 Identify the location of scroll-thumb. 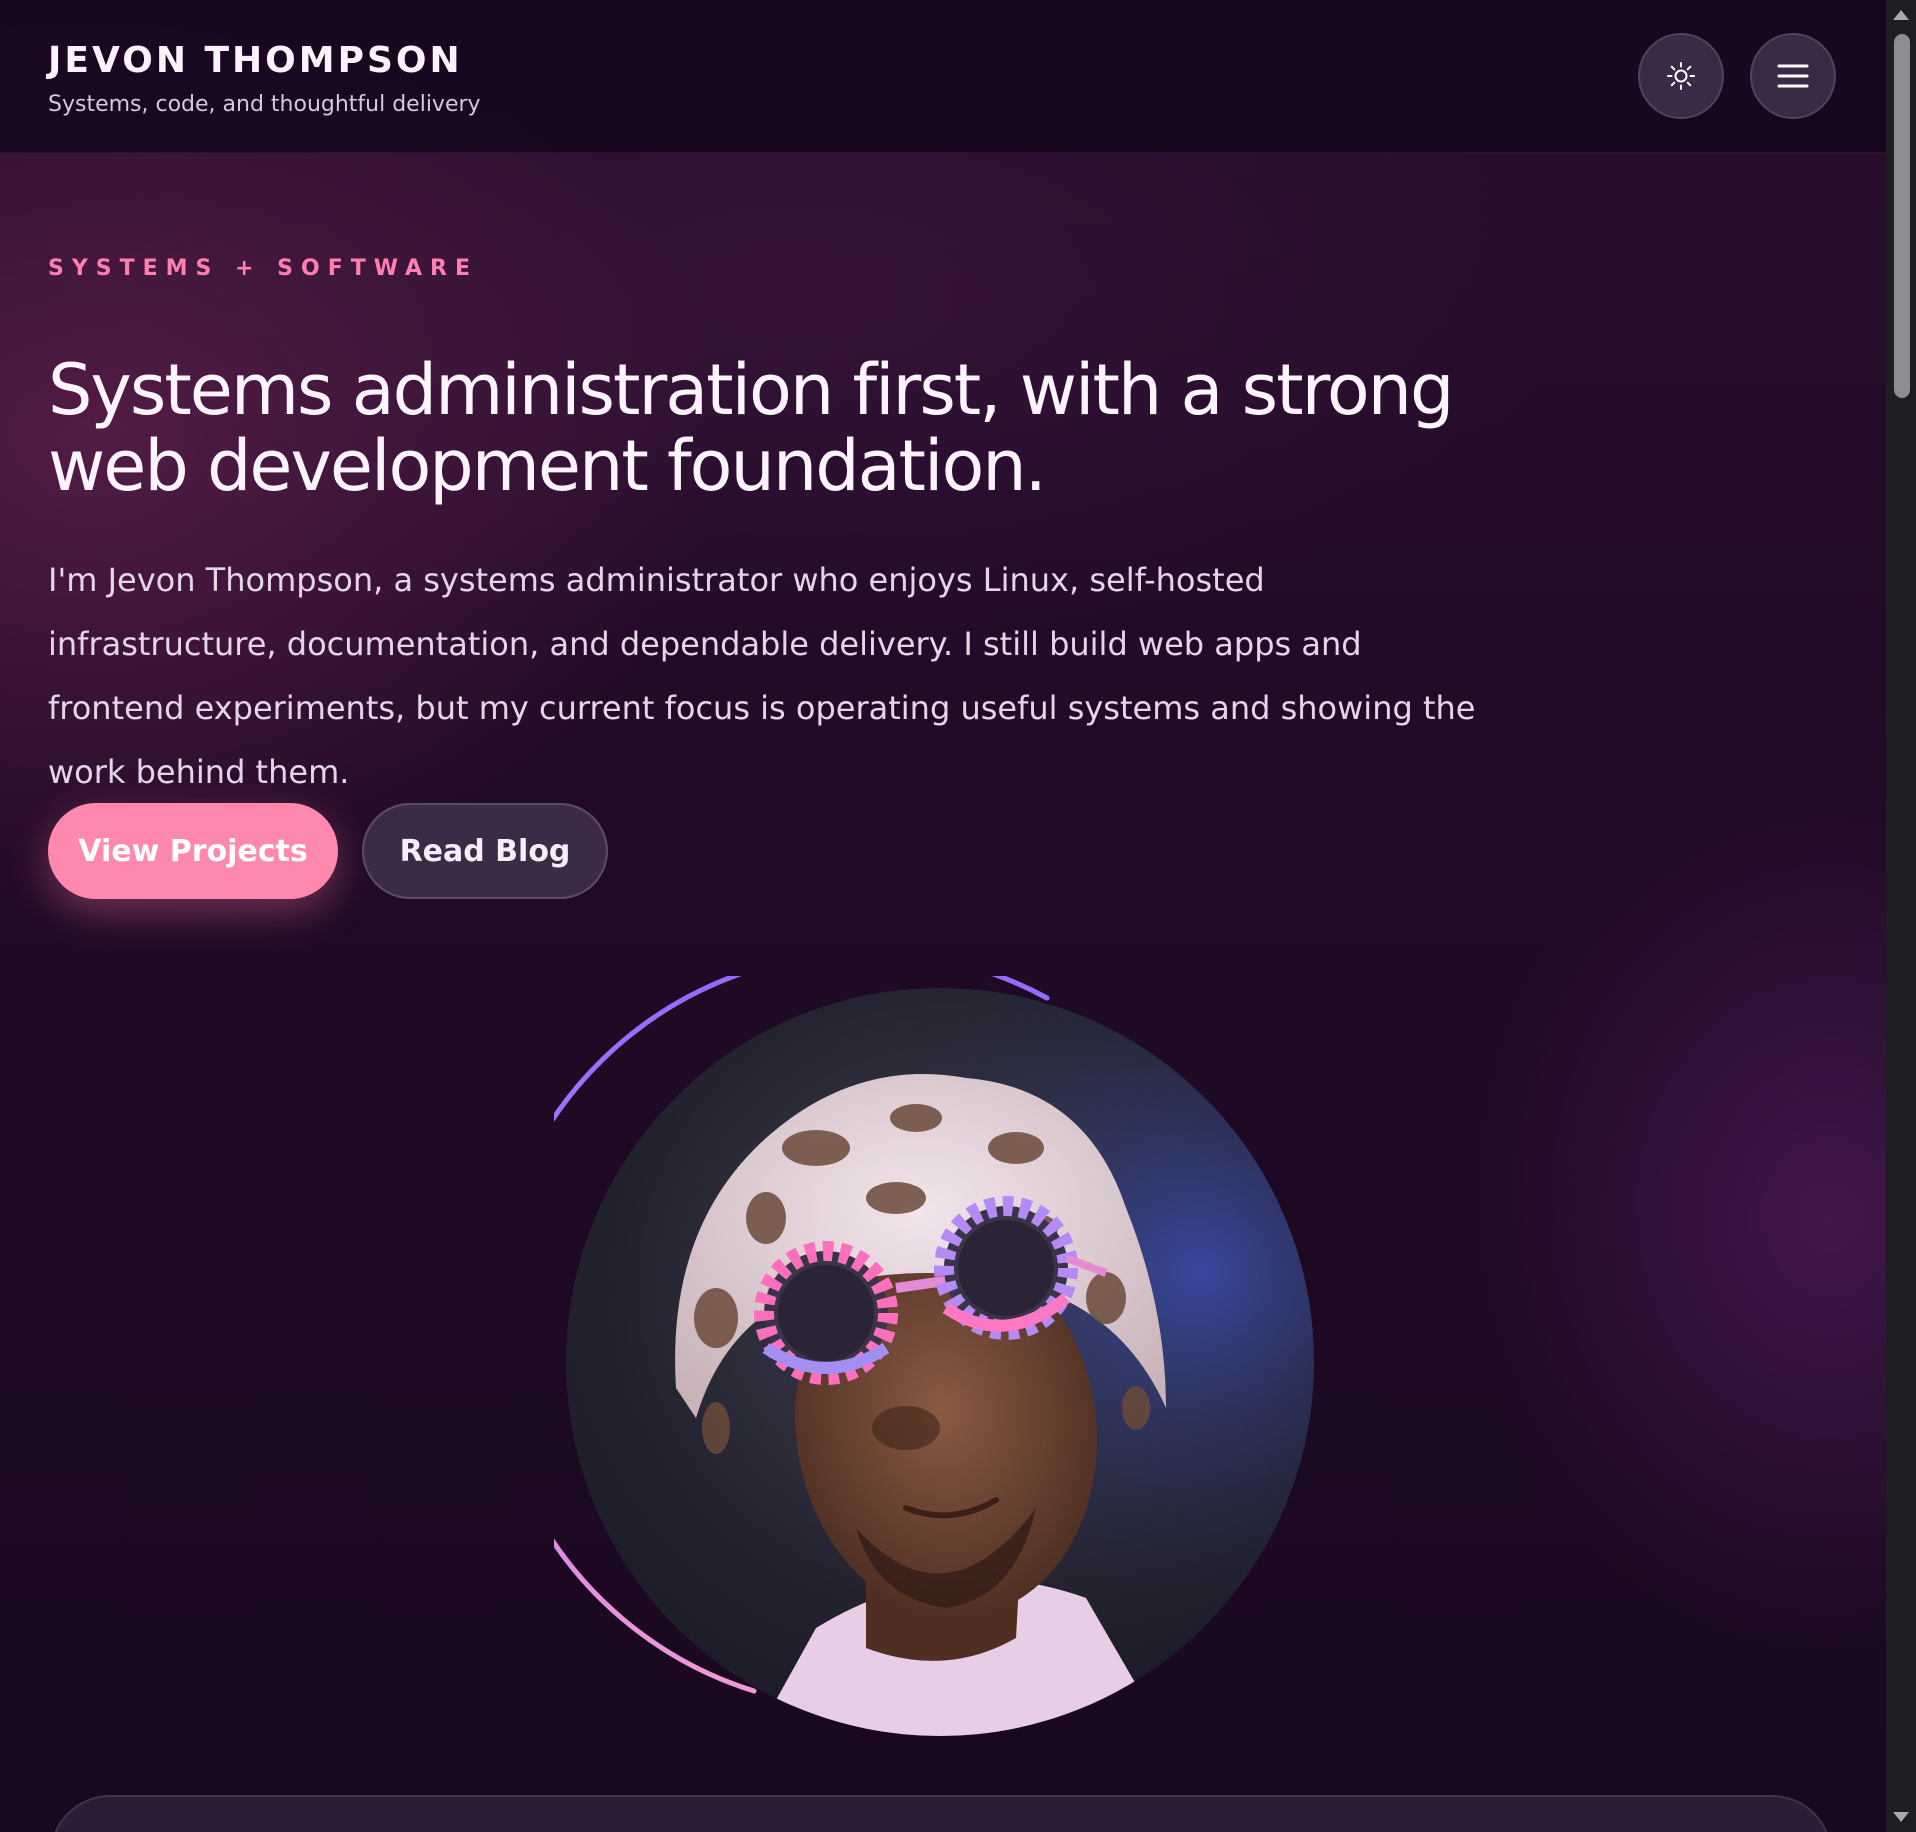
(1902, 216).